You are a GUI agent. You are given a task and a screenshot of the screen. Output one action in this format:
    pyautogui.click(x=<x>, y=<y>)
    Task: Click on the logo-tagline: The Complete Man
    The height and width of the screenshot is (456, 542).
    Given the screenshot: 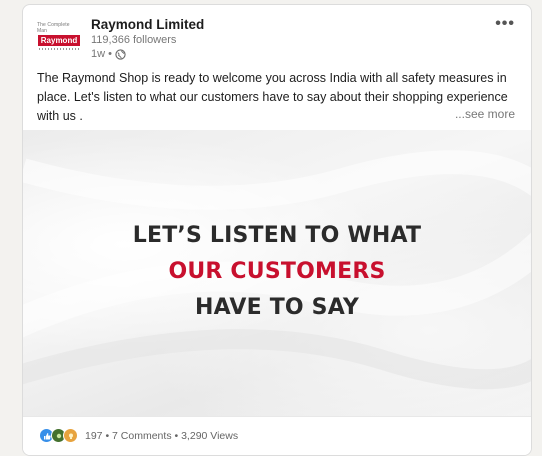 What is the action you would take?
    pyautogui.click(x=53, y=28)
    